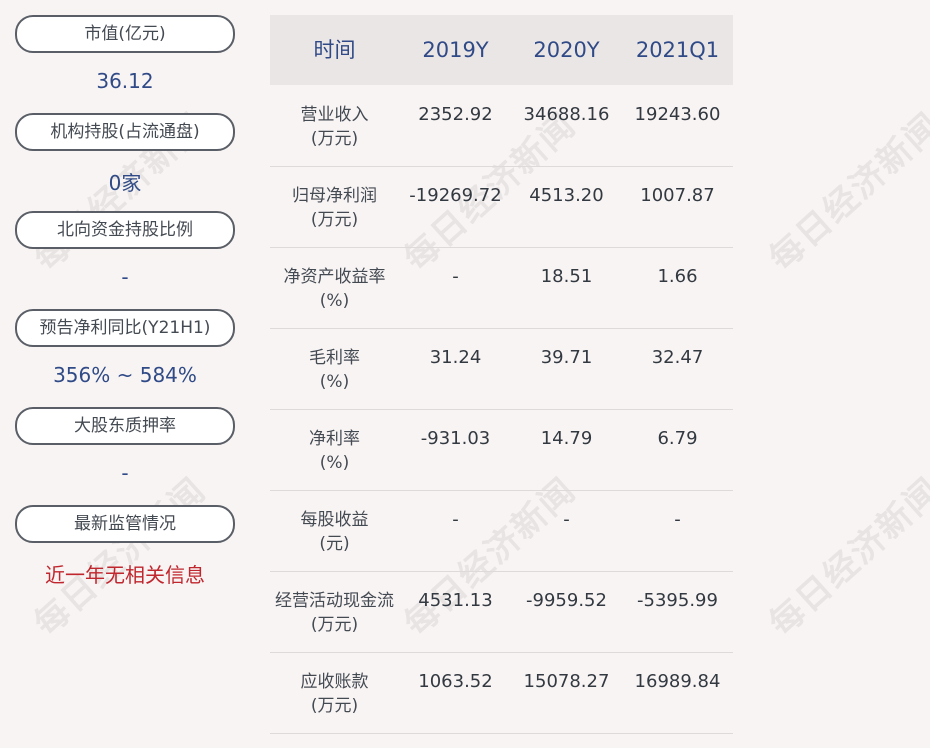 The image size is (930, 748). I want to click on row-label: 归母净利润 (万元), so click(334, 208).